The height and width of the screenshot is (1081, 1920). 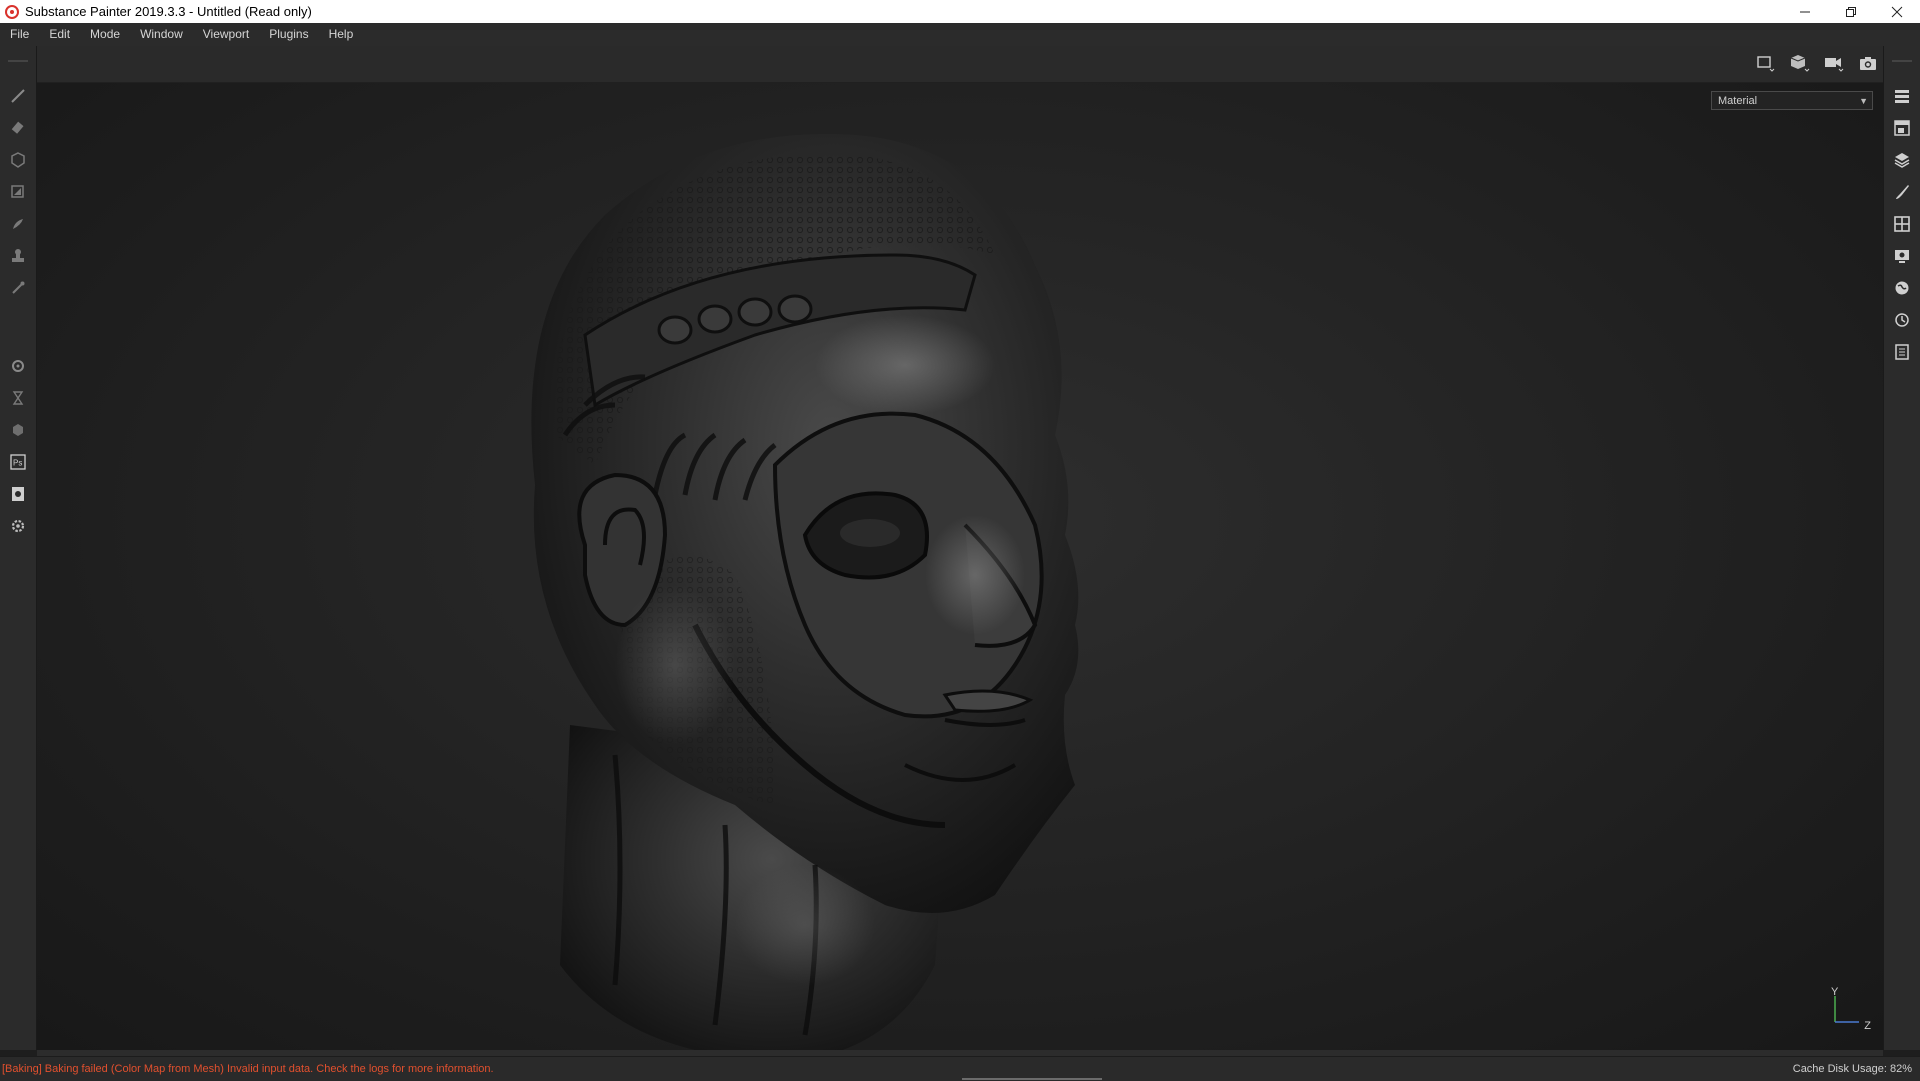 I want to click on 3d-view-icon, so click(x=1800, y=63).